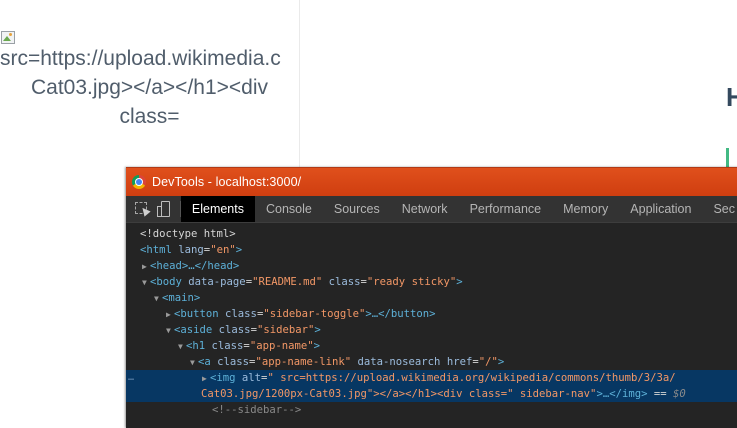 The image size is (737, 428). What do you see at coordinates (139, 182) in the screenshot?
I see `chrome-icon` at bounding box center [139, 182].